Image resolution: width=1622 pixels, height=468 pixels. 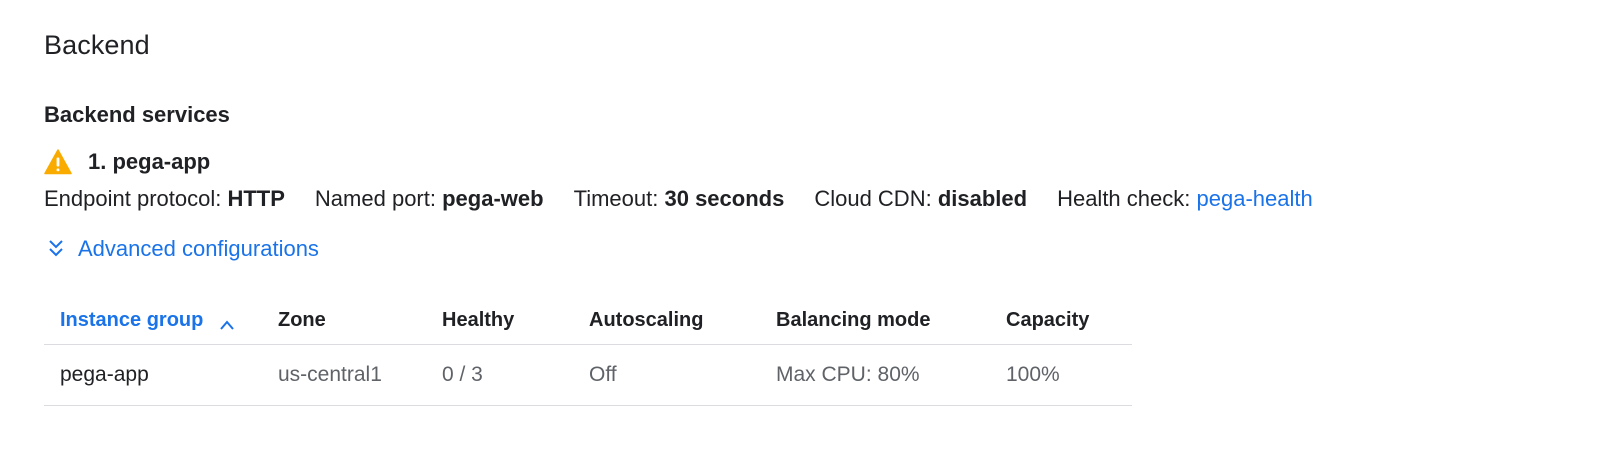 I want to click on sort-ascending-icon, so click(x=227, y=322).